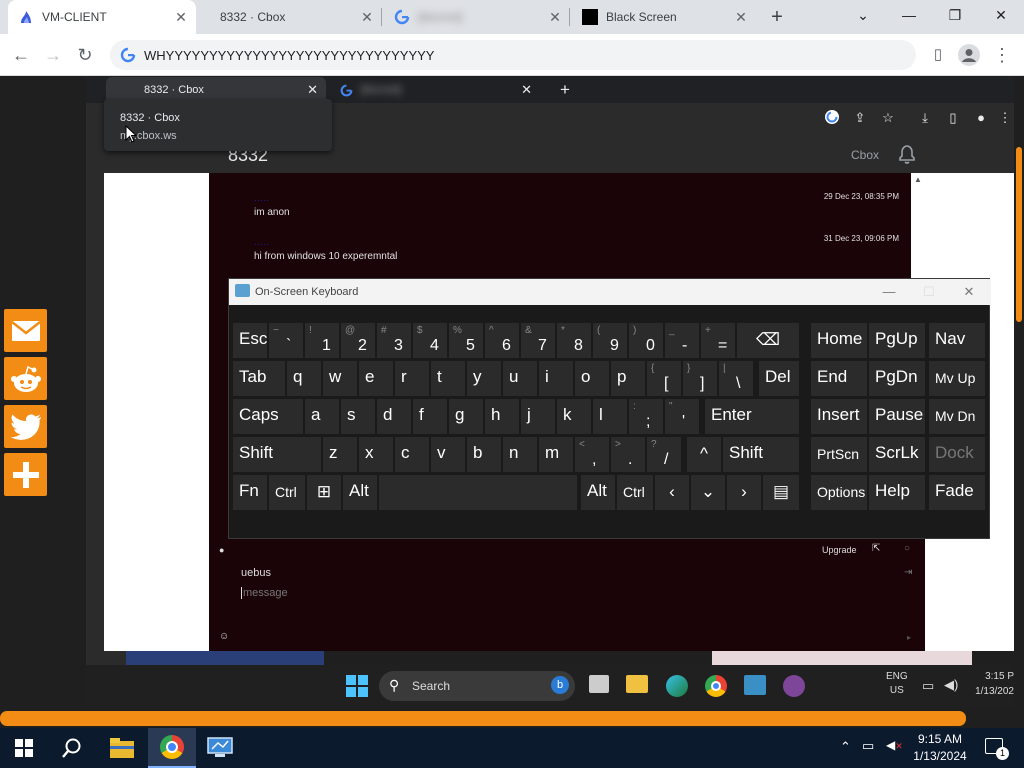  I want to click on key-e: e, so click(376, 378).